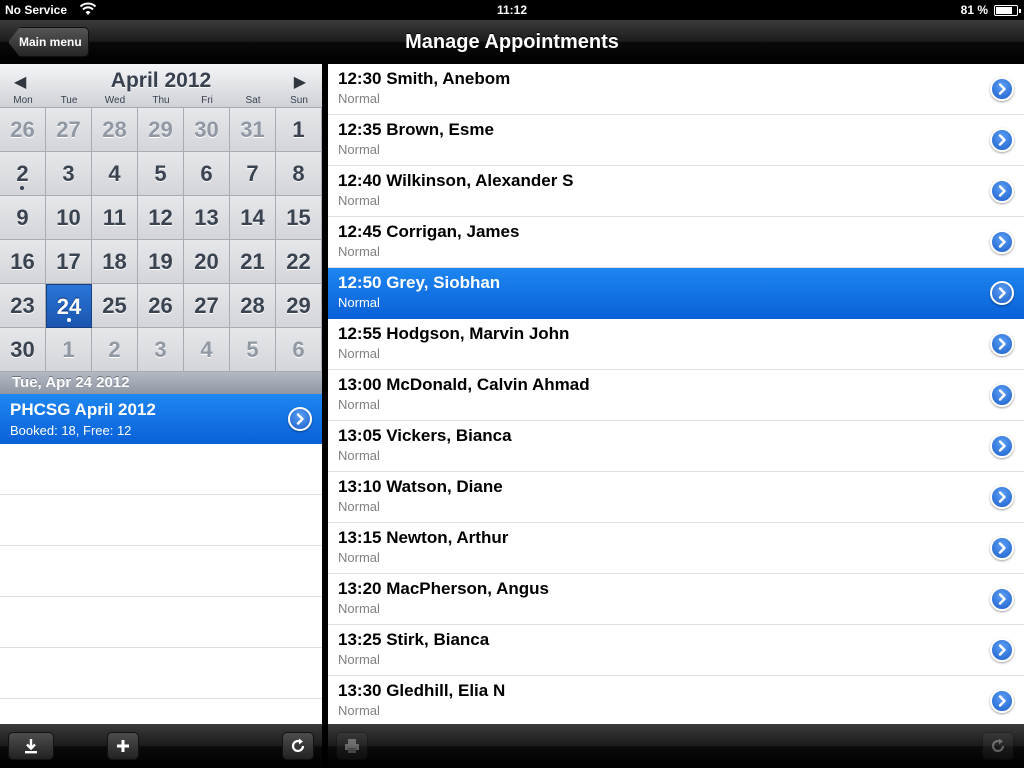  I want to click on add-icon, so click(123, 746).